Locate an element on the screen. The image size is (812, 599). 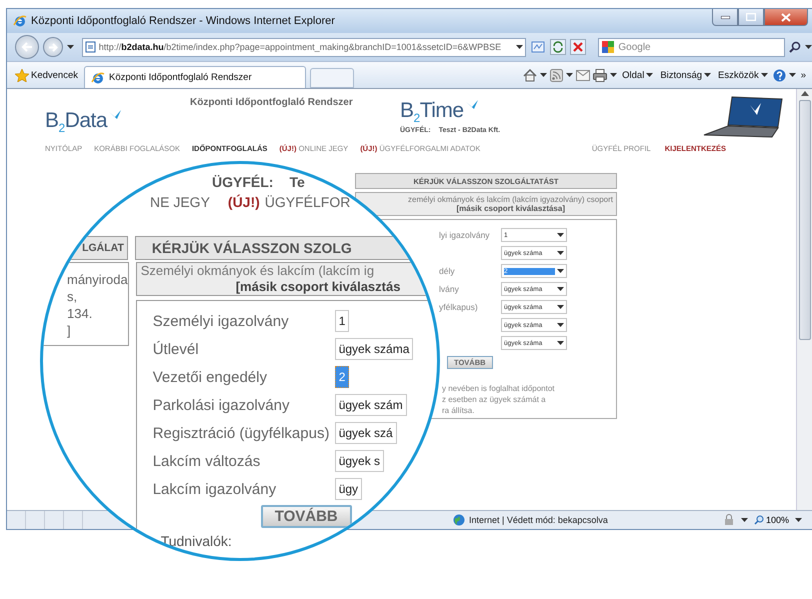
service-label: lyi igazolvány is located at coordinates (465, 235).